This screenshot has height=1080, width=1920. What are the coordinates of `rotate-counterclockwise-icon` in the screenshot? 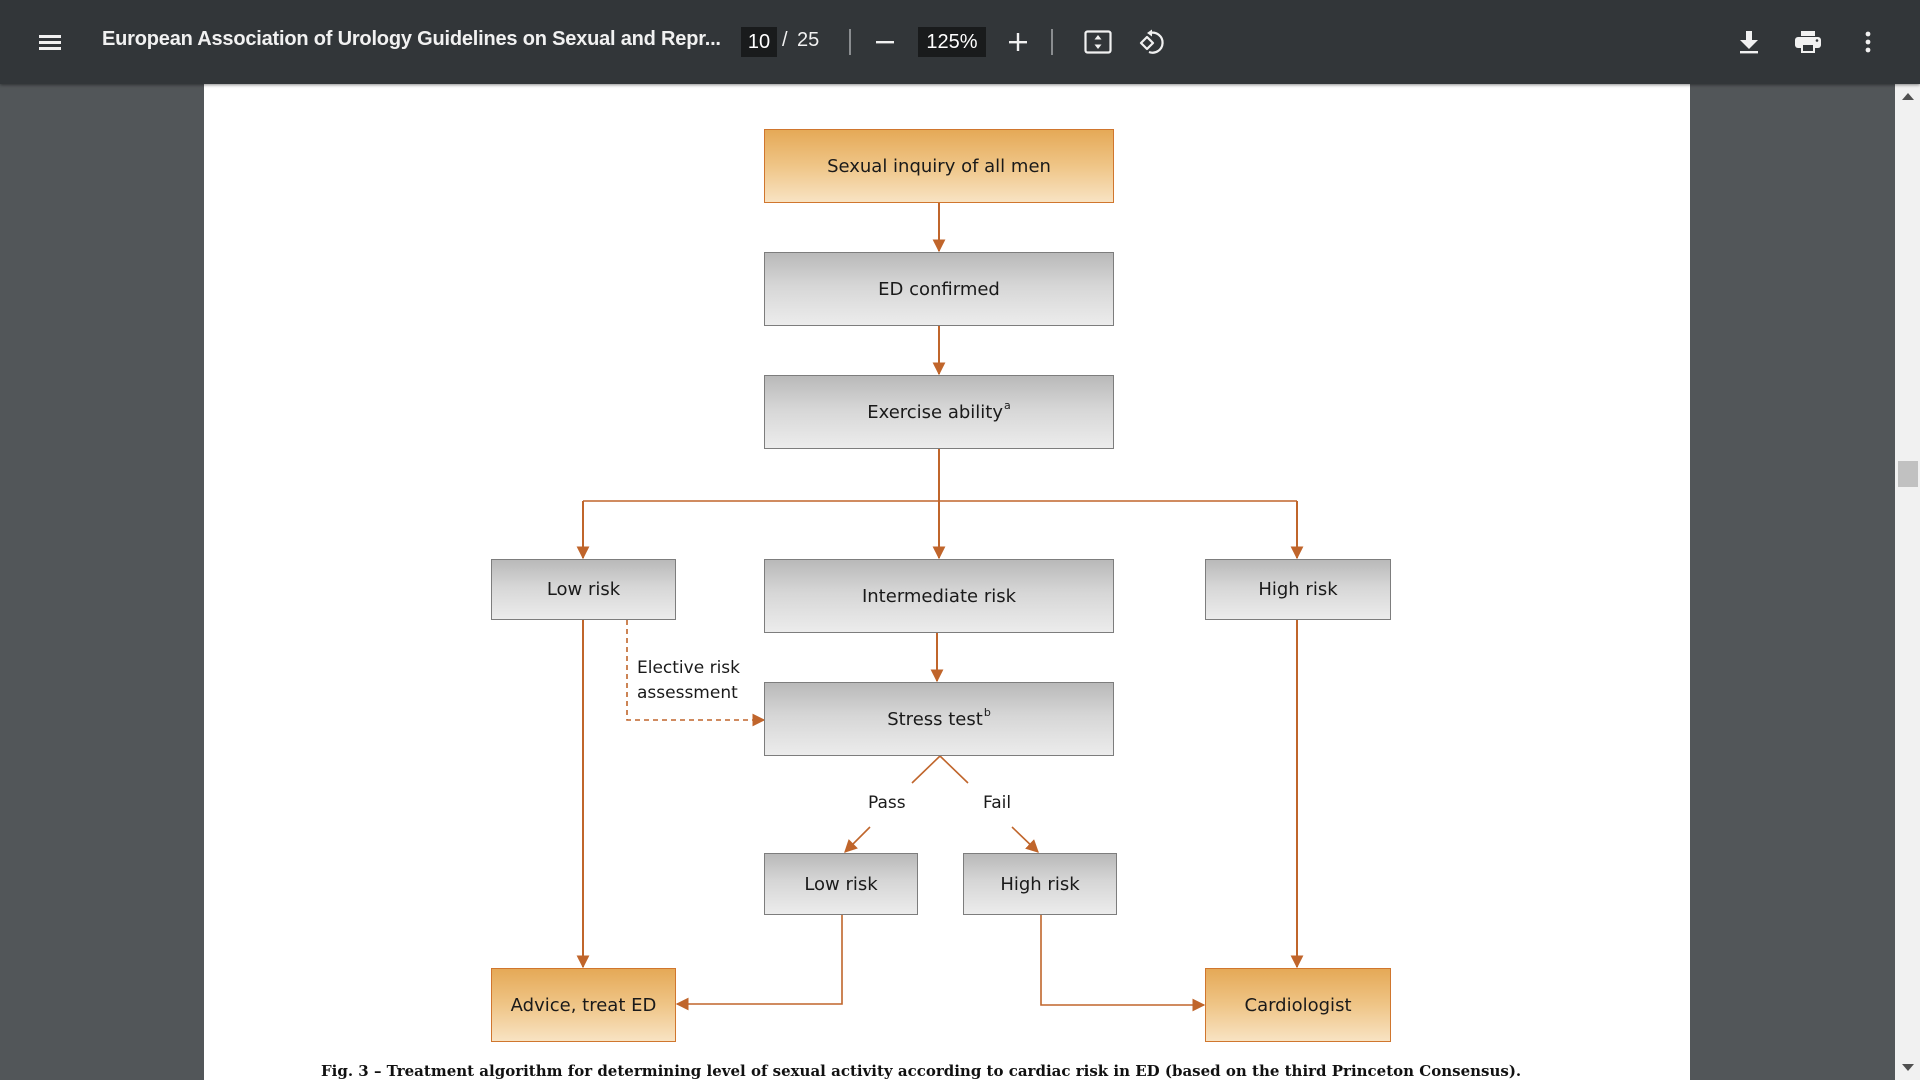 It's located at (1151, 41).